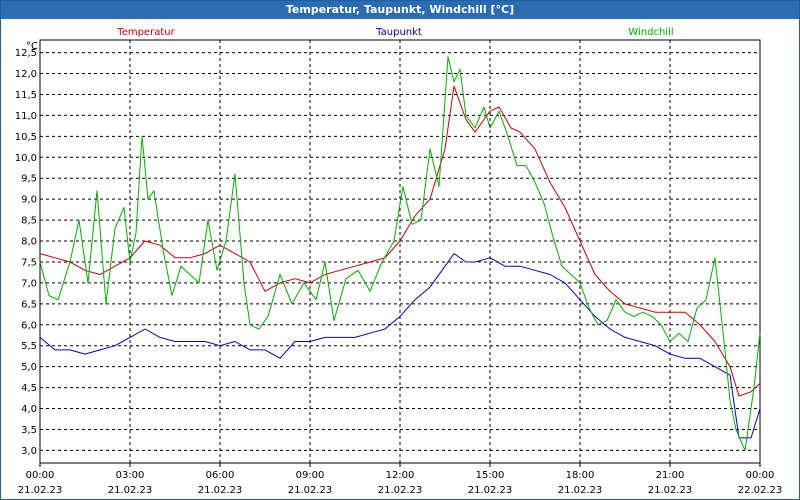 This screenshot has width=800, height=500. What do you see at coordinates (29, 283) in the screenshot?
I see `y-tick-label: 7,0` at bounding box center [29, 283].